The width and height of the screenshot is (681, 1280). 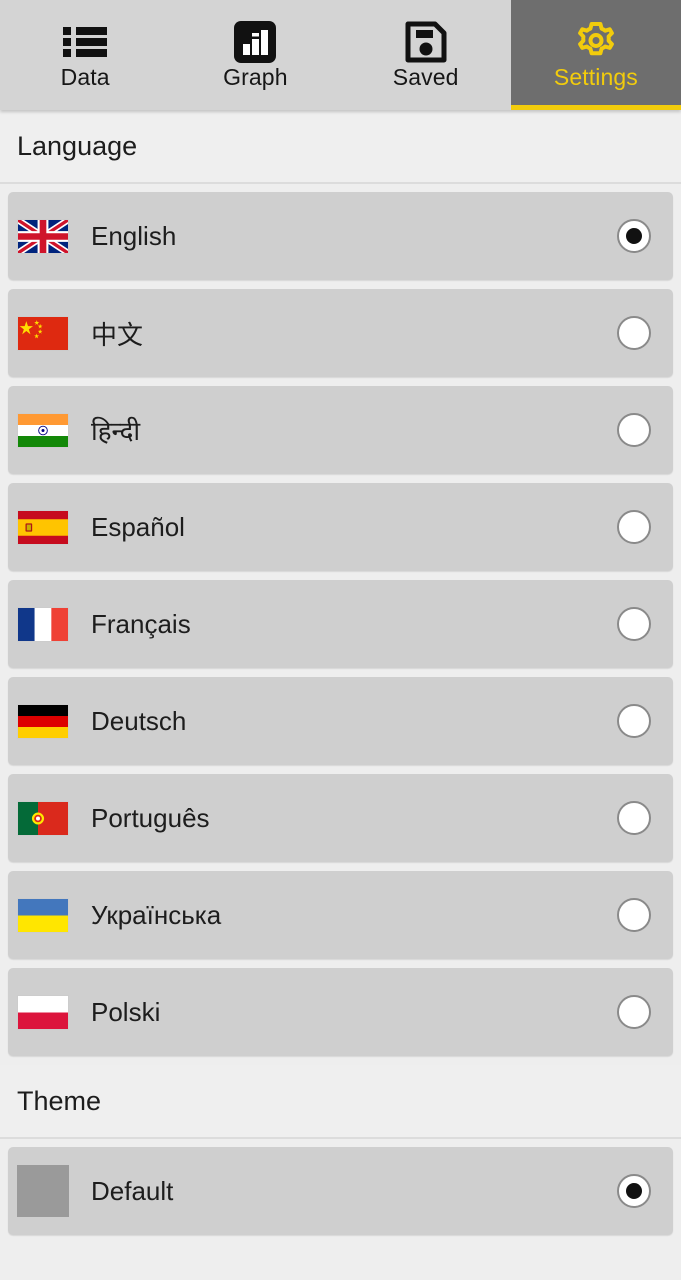 What do you see at coordinates (340, 1191) in the screenshot?
I see `theme-row-default: Default` at bounding box center [340, 1191].